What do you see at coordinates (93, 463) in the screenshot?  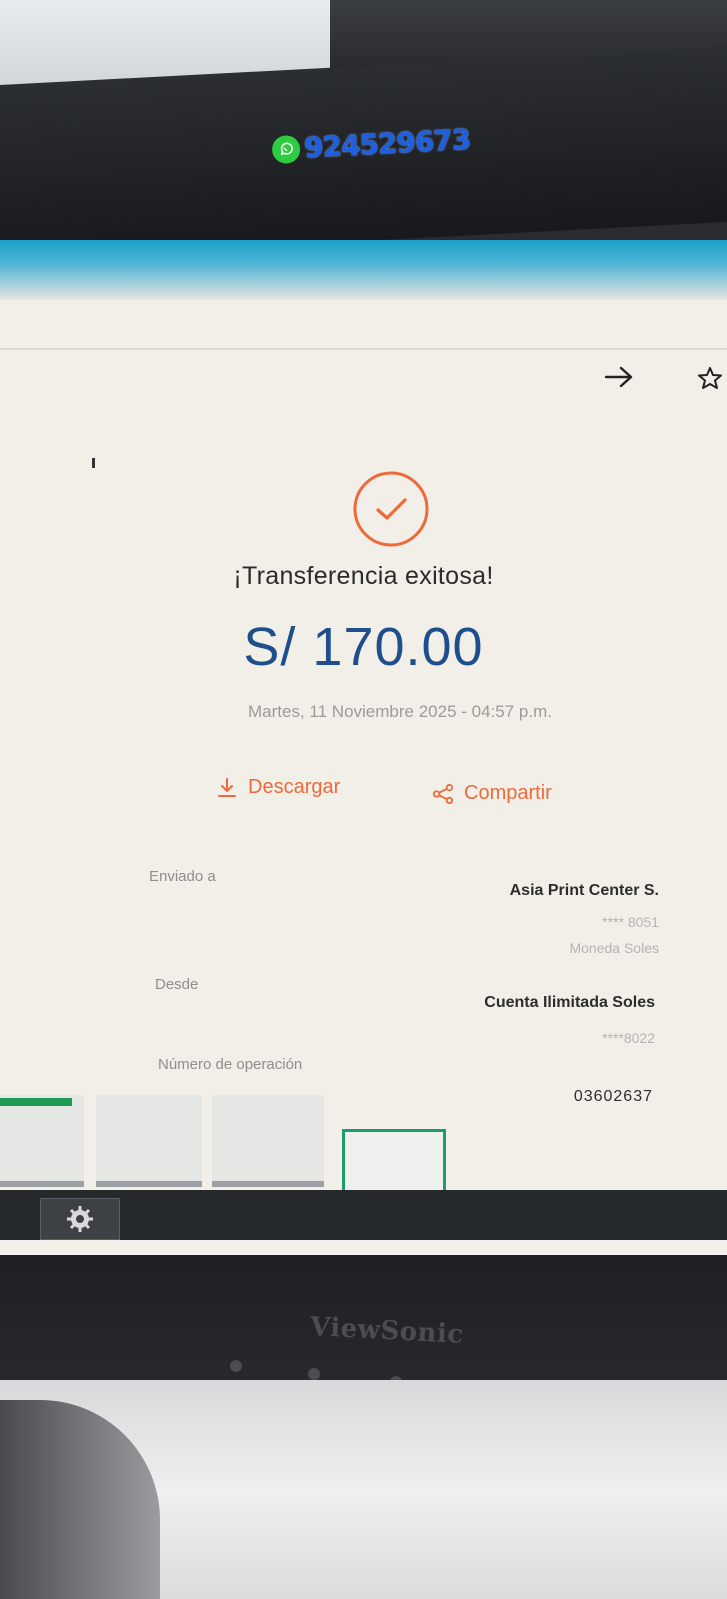 I see `text-cursor` at bounding box center [93, 463].